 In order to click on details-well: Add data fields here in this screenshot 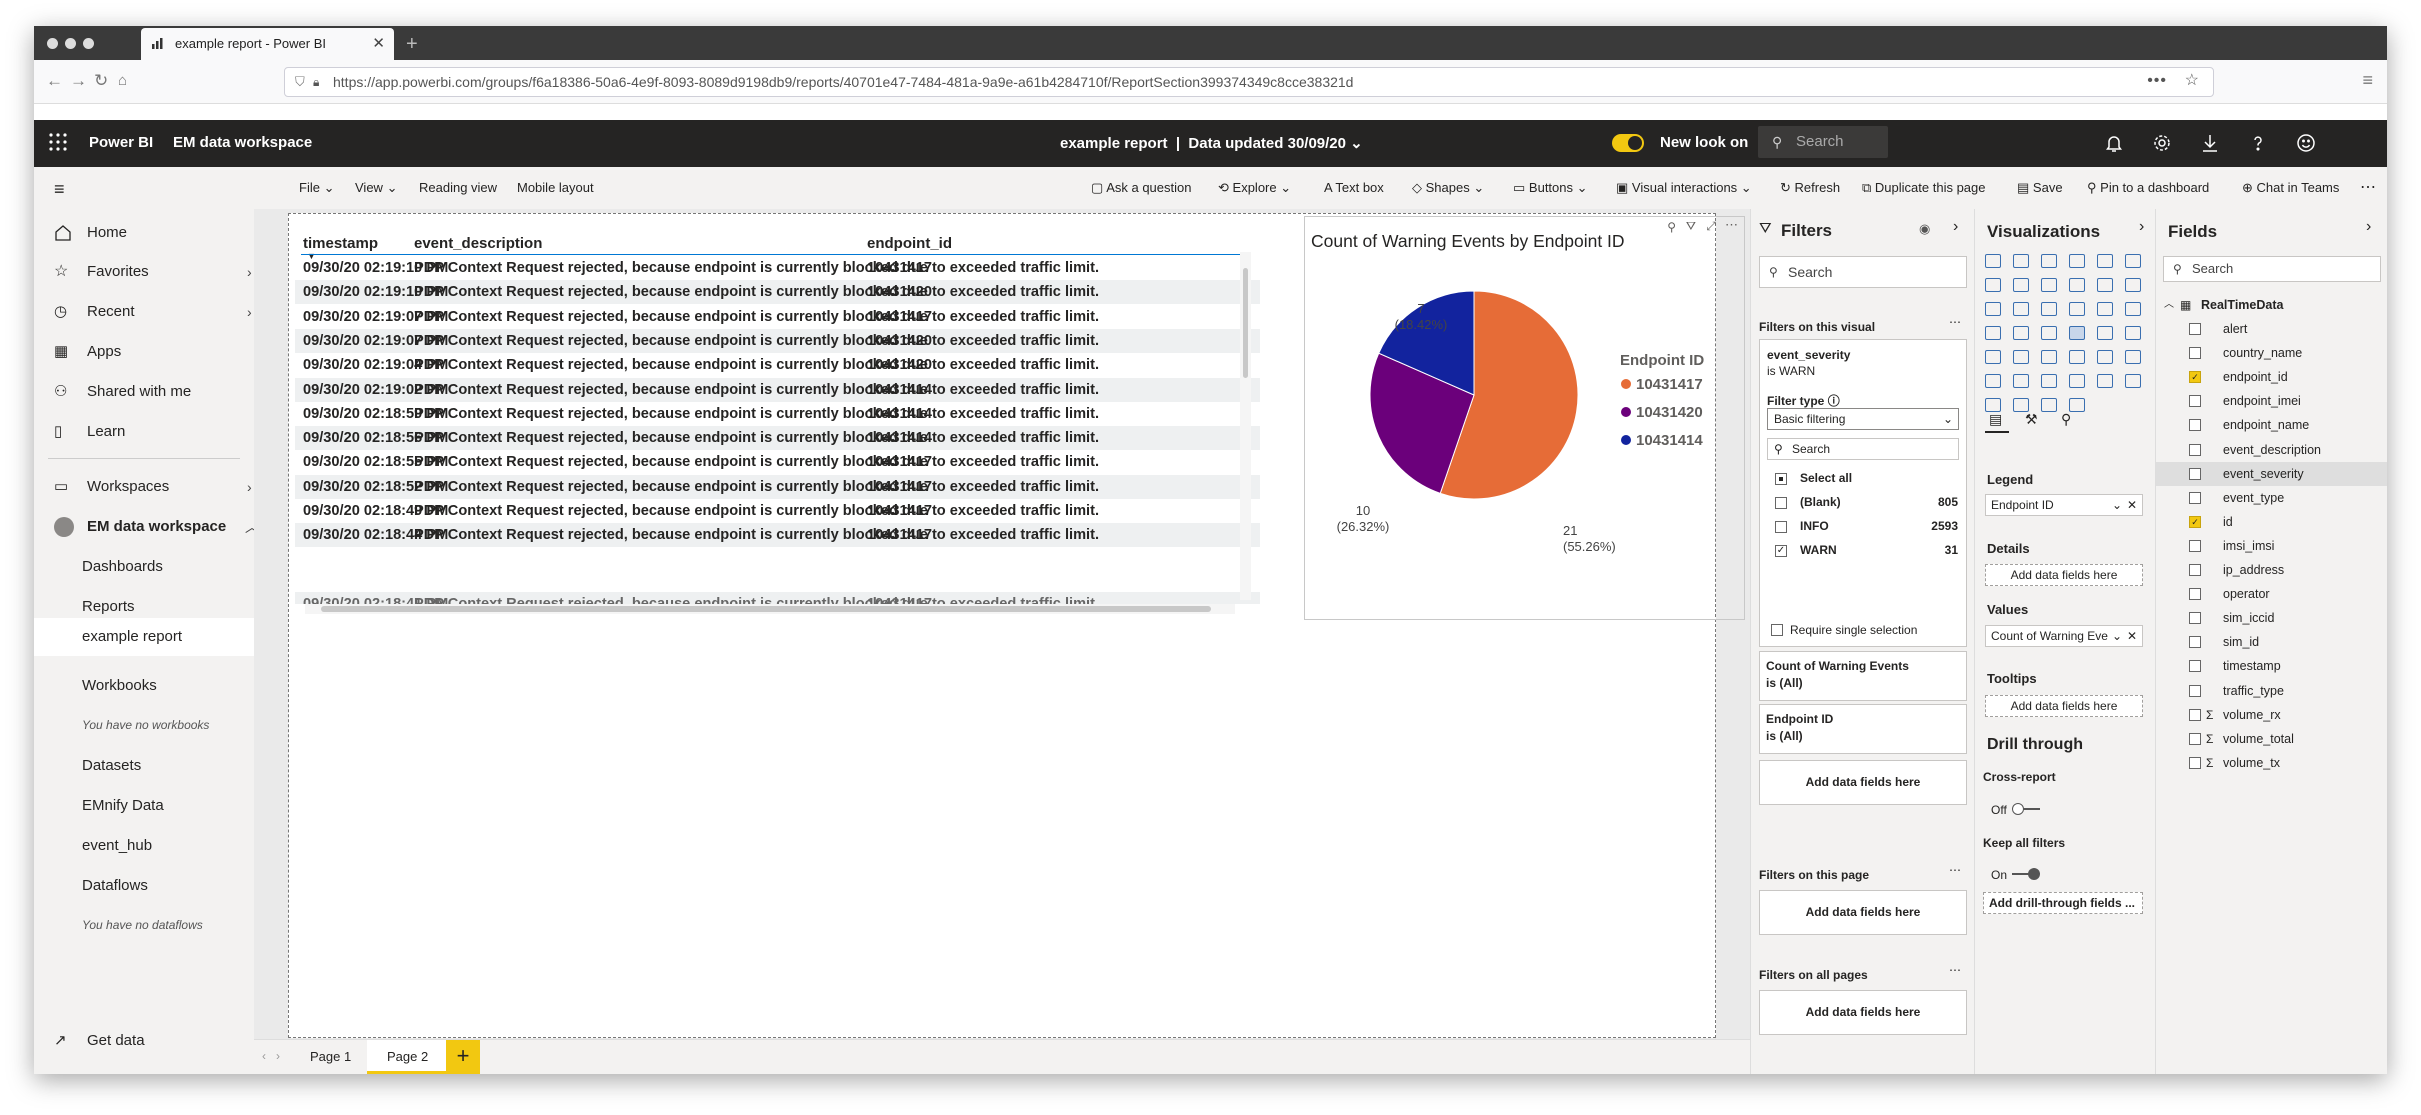, I will do `click(2064, 575)`.